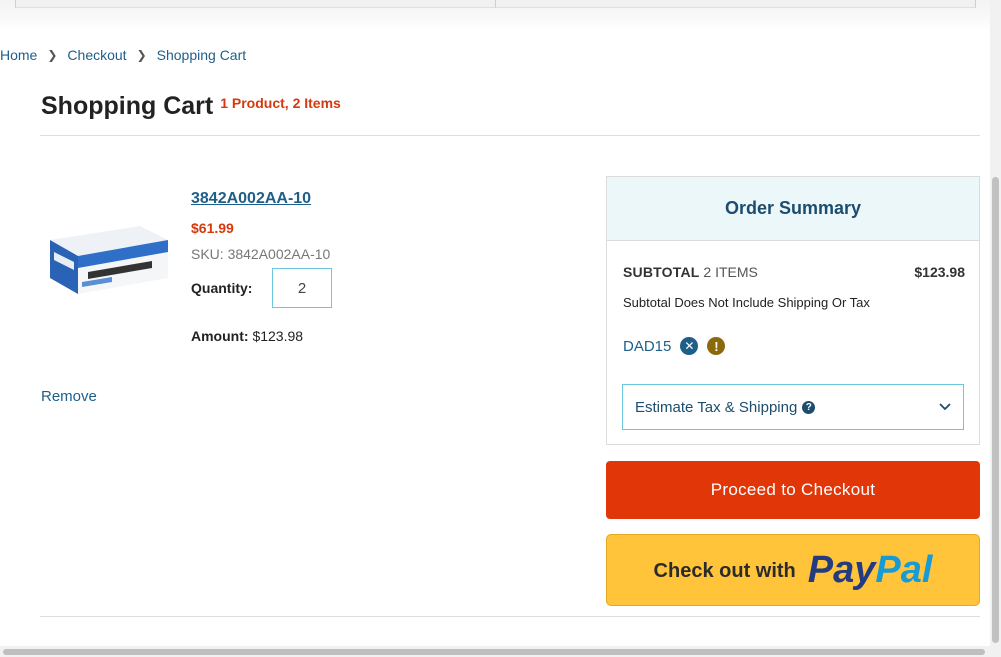  What do you see at coordinates (251, 199) in the screenshot?
I see `product-name-link: 3842A002AA-10` at bounding box center [251, 199].